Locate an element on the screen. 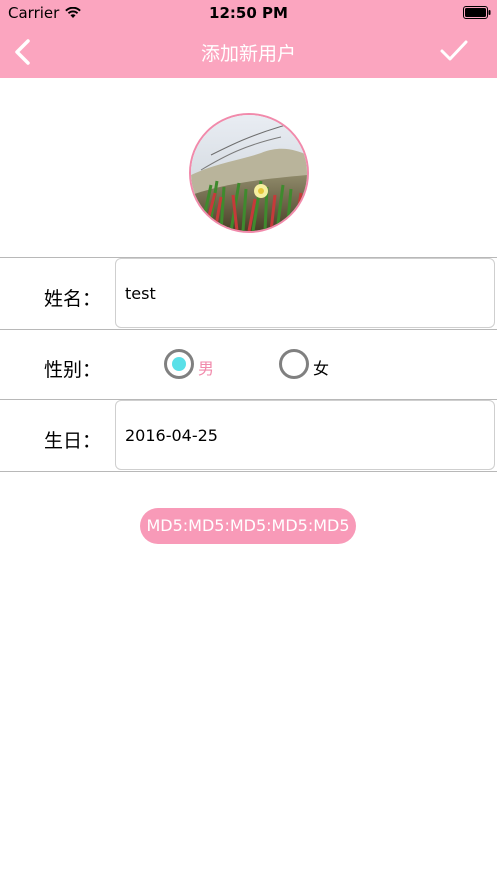 This screenshot has height=883, width=497. checkmark-icon is located at coordinates (454, 51).